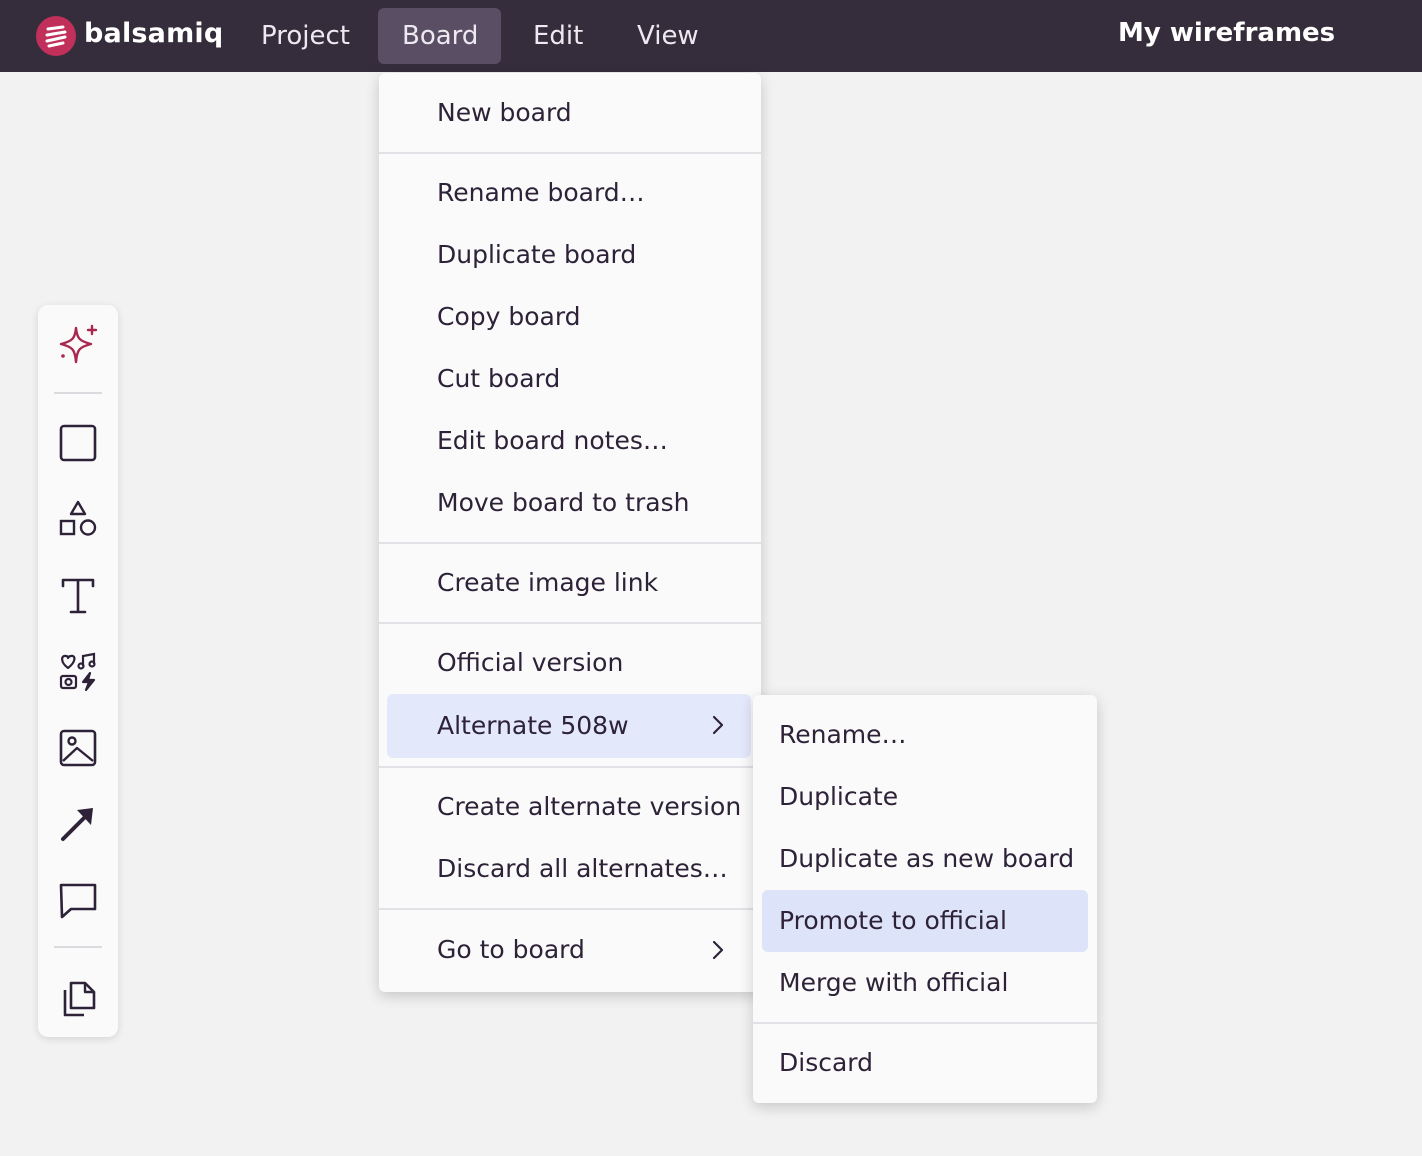 The image size is (1422, 1156). Describe the element at coordinates (78, 748) in the screenshot. I see `image-icon` at that location.